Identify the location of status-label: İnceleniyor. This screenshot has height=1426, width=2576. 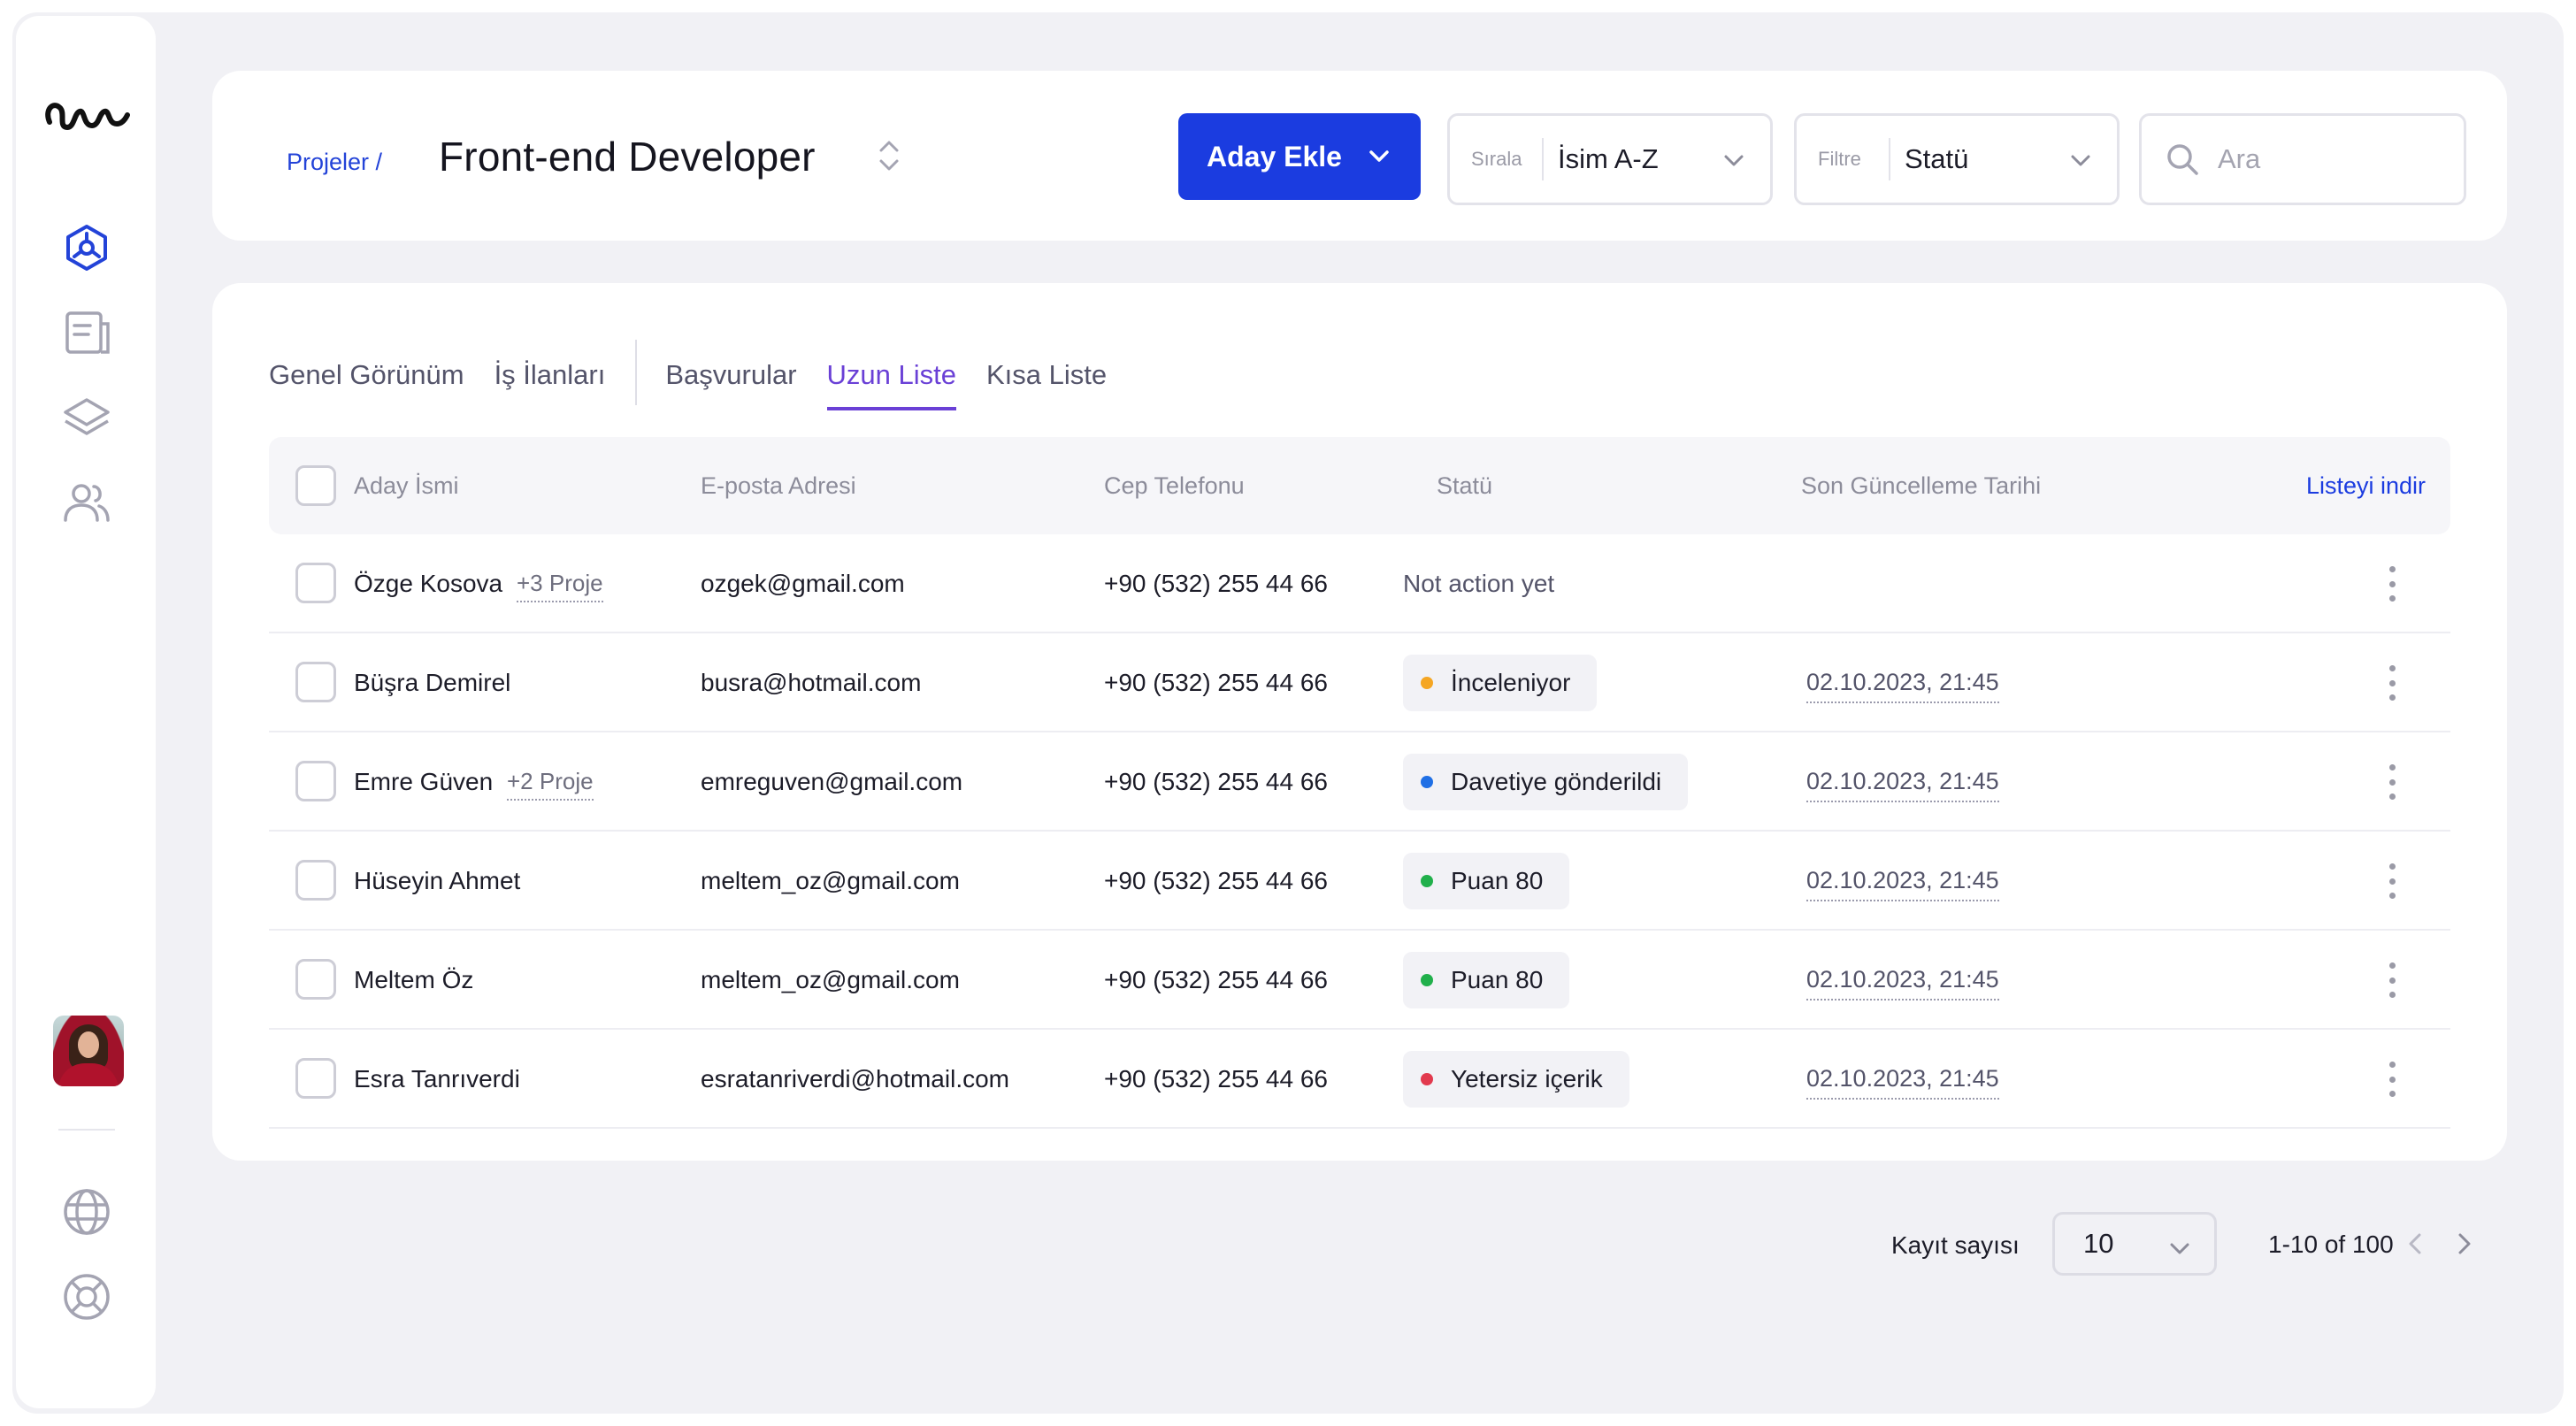
(1511, 682).